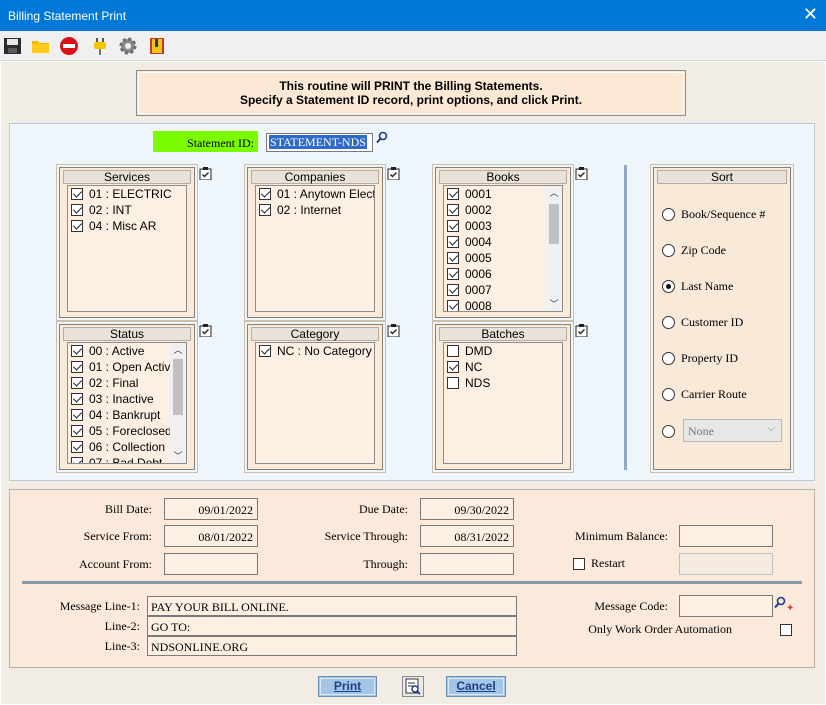  Describe the element at coordinates (315, 351) in the screenshot. I see `list-item: NC : No Category` at that location.